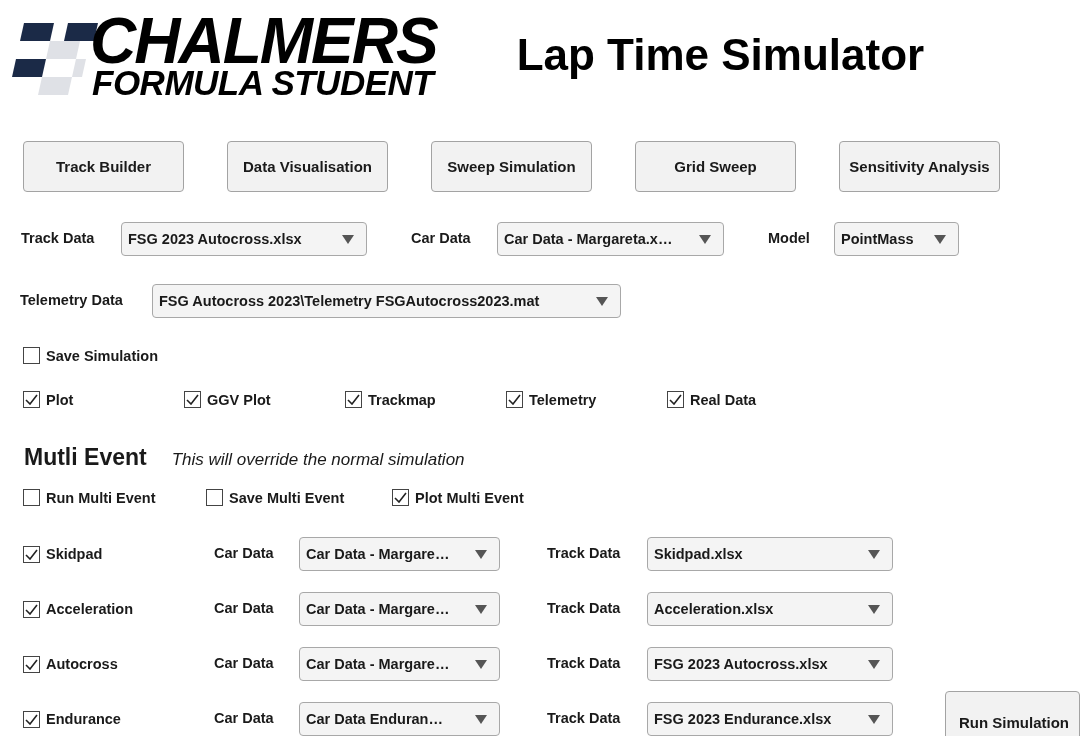  Describe the element at coordinates (563, 399) in the screenshot. I see `checkbox-label: Telemetry` at that location.